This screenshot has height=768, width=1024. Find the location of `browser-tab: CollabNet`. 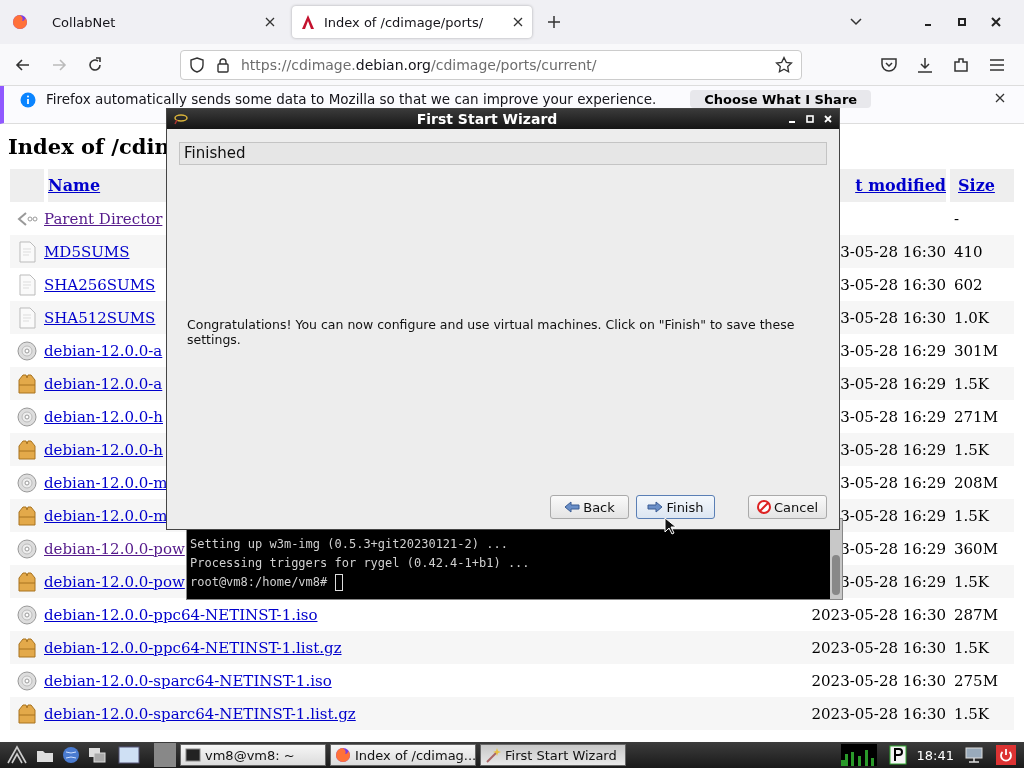

browser-tab: CollabNet is located at coordinates (164, 22).